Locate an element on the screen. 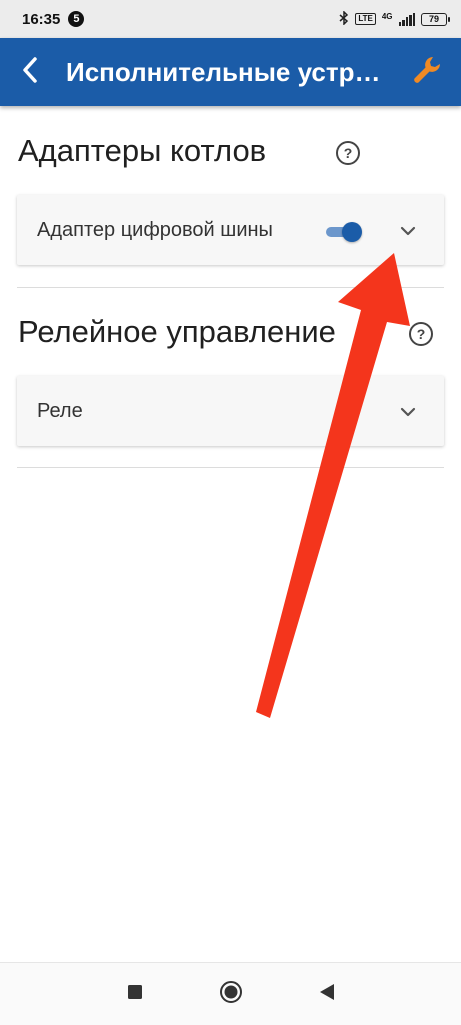  recents-square-icon is located at coordinates (135, 994).